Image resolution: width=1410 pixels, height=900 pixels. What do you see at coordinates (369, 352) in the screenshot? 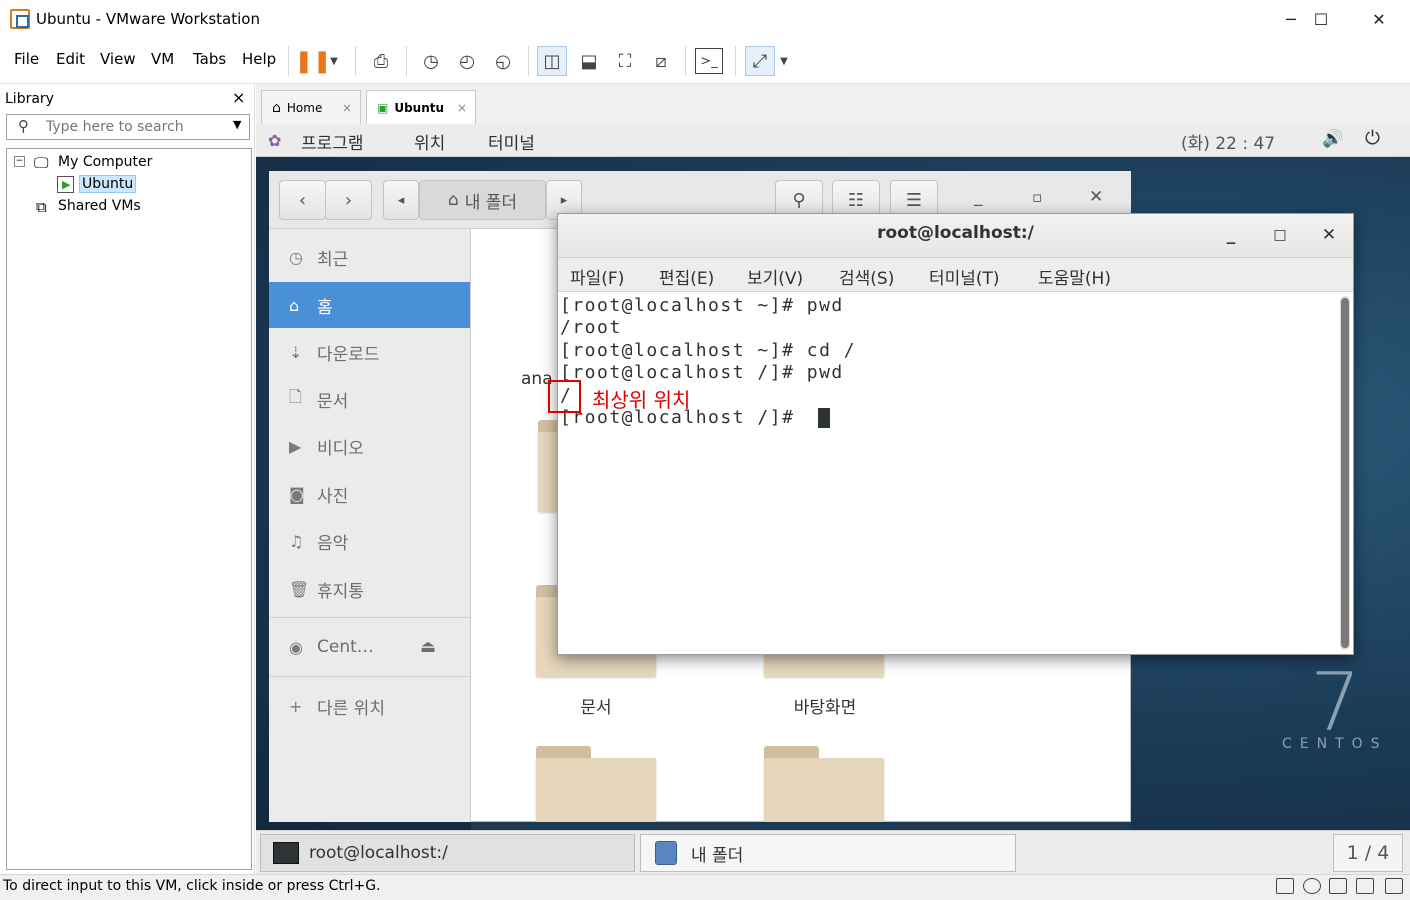
I see `sidebar-item-downloads: ⇣ 다운로드` at bounding box center [369, 352].